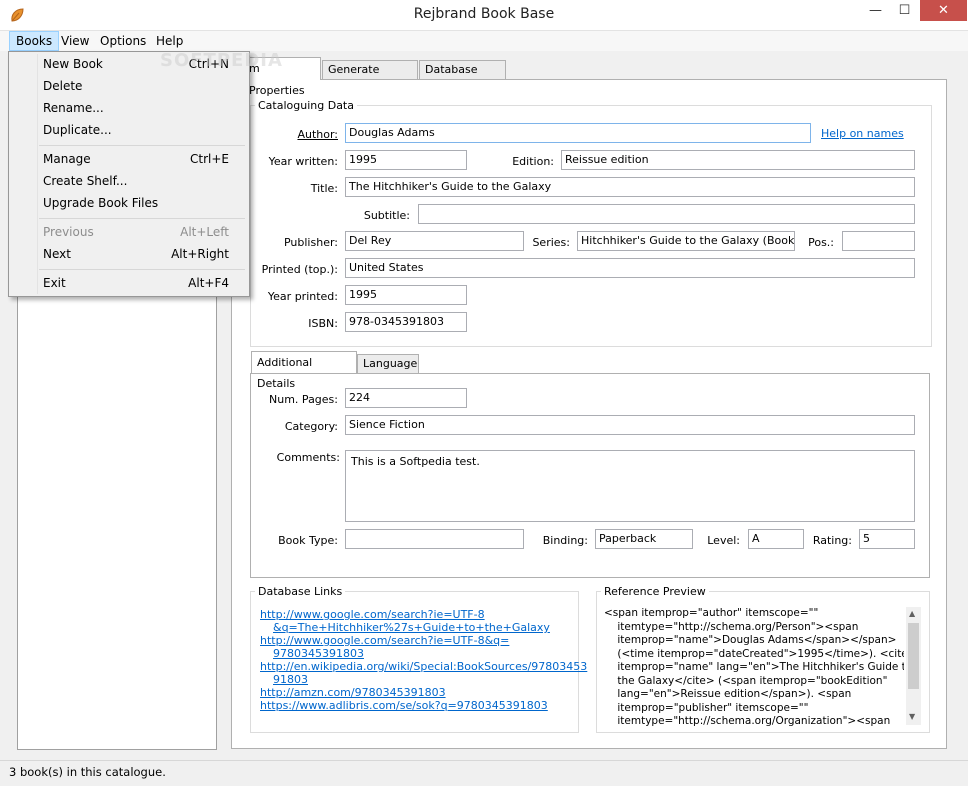 The height and width of the screenshot is (786, 968). What do you see at coordinates (821, 242) in the screenshot?
I see `pos-label: Pos.:` at bounding box center [821, 242].